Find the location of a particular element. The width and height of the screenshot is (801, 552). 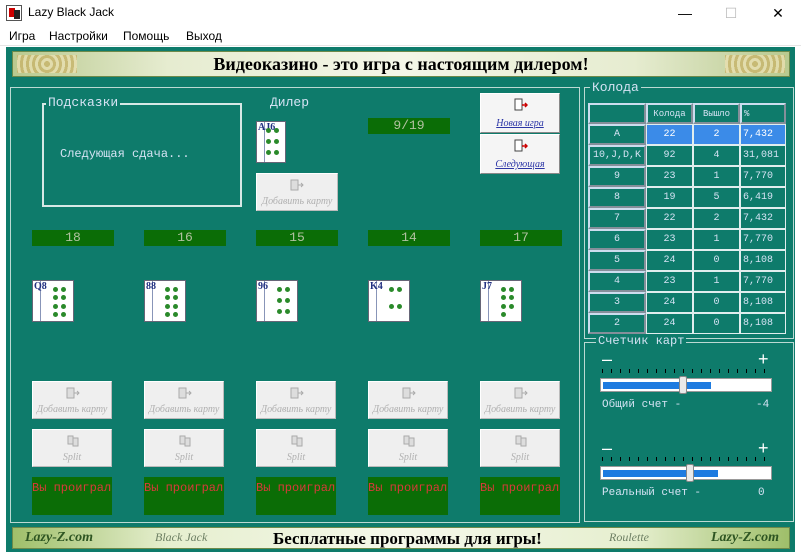

hand-1-add-card-button: Добавить карту is located at coordinates (72, 400).